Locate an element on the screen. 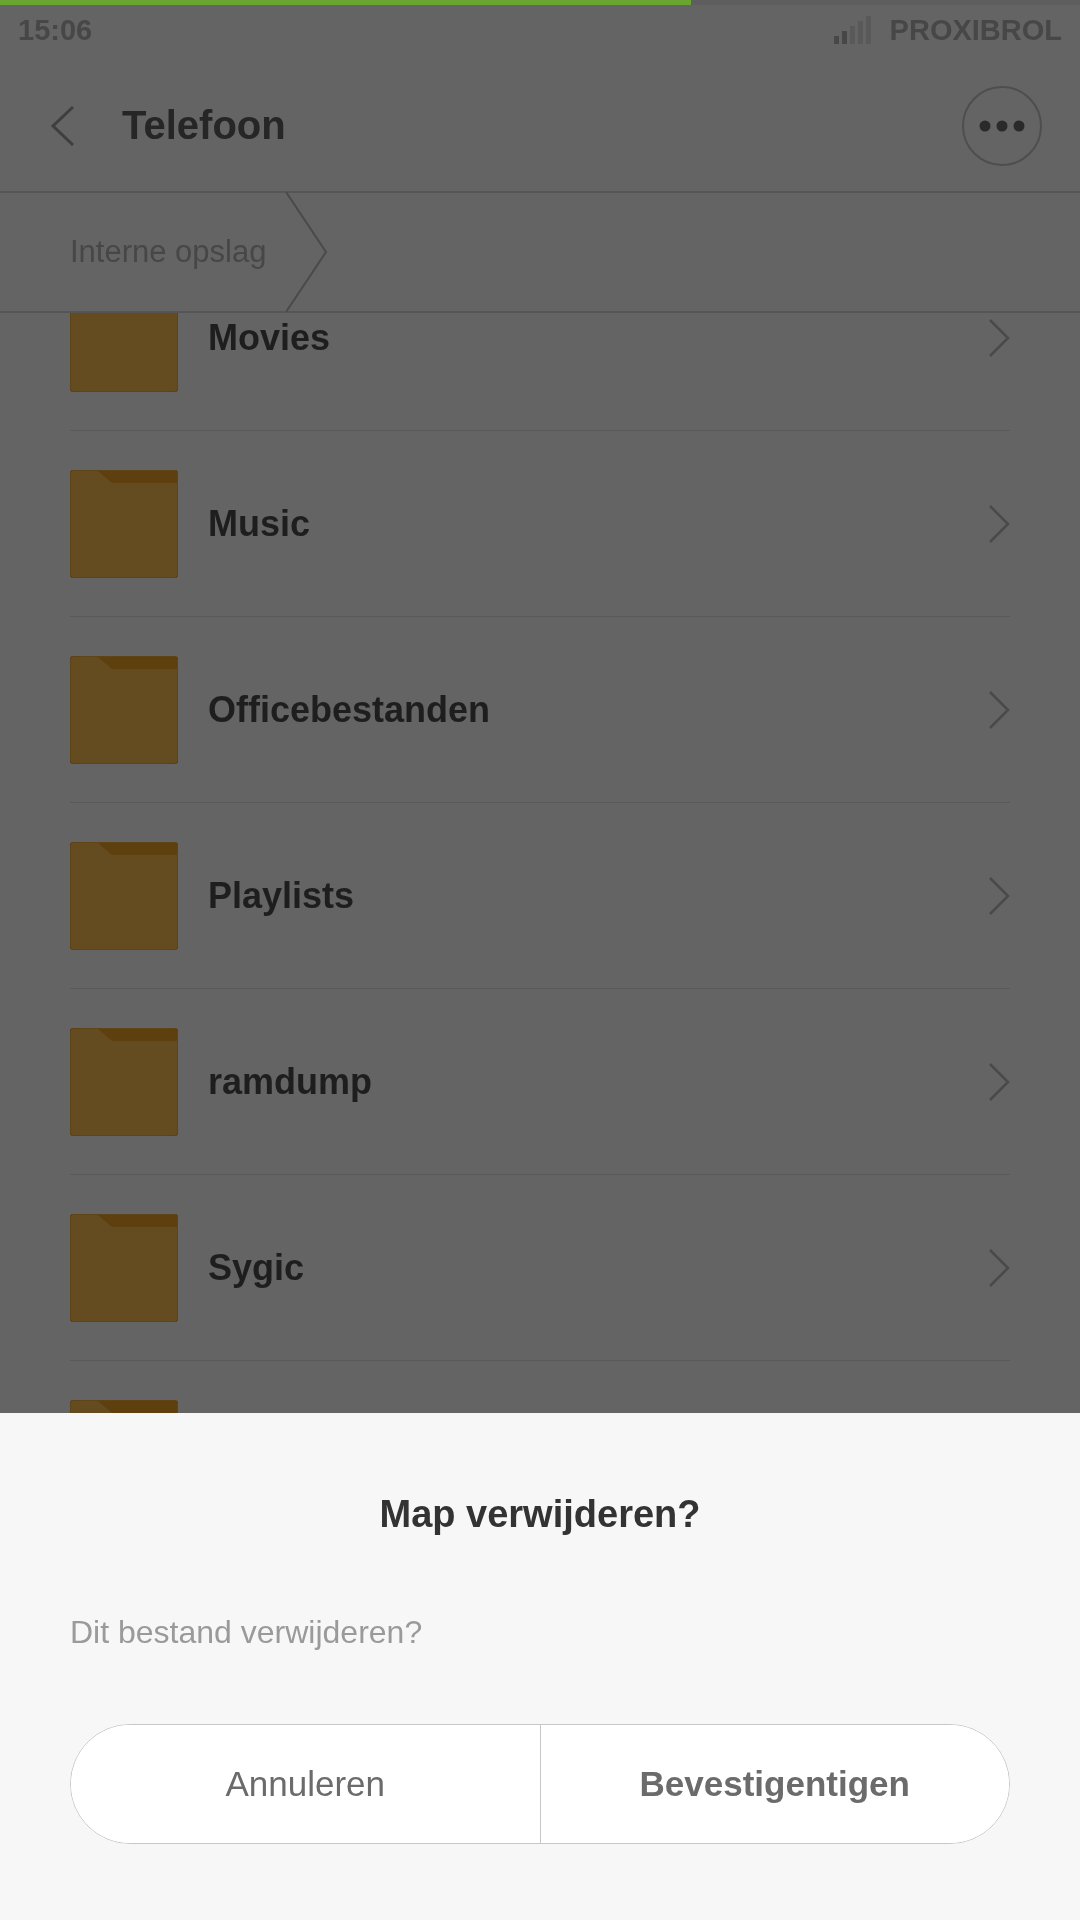 This screenshot has width=1080, height=1920. signal-icon is located at coordinates (852, 30).